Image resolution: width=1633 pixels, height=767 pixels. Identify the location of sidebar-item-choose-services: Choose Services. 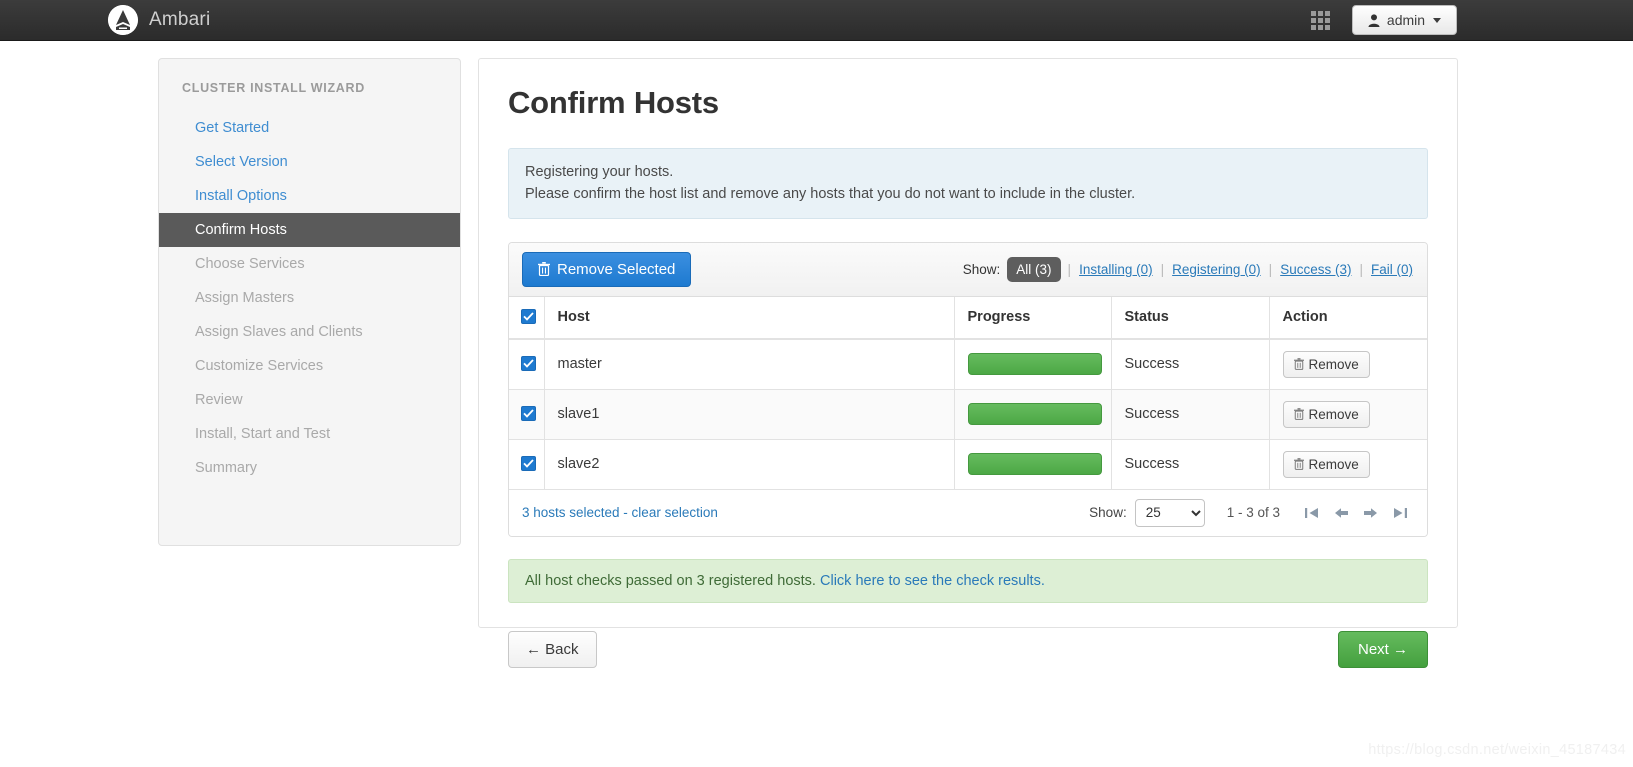
(250, 264).